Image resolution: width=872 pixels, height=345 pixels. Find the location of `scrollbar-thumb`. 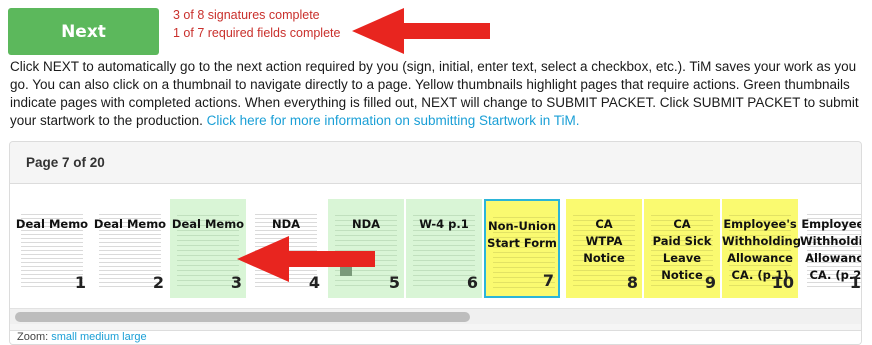

scrollbar-thumb is located at coordinates (242, 317).